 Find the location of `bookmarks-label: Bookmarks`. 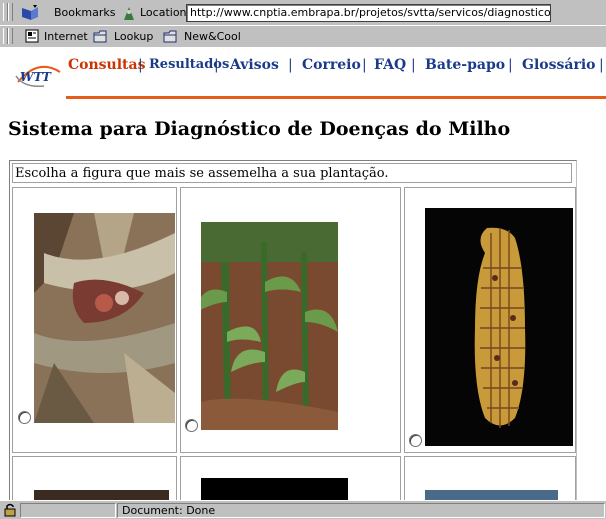

bookmarks-label: Bookmarks is located at coordinates (84, 12).